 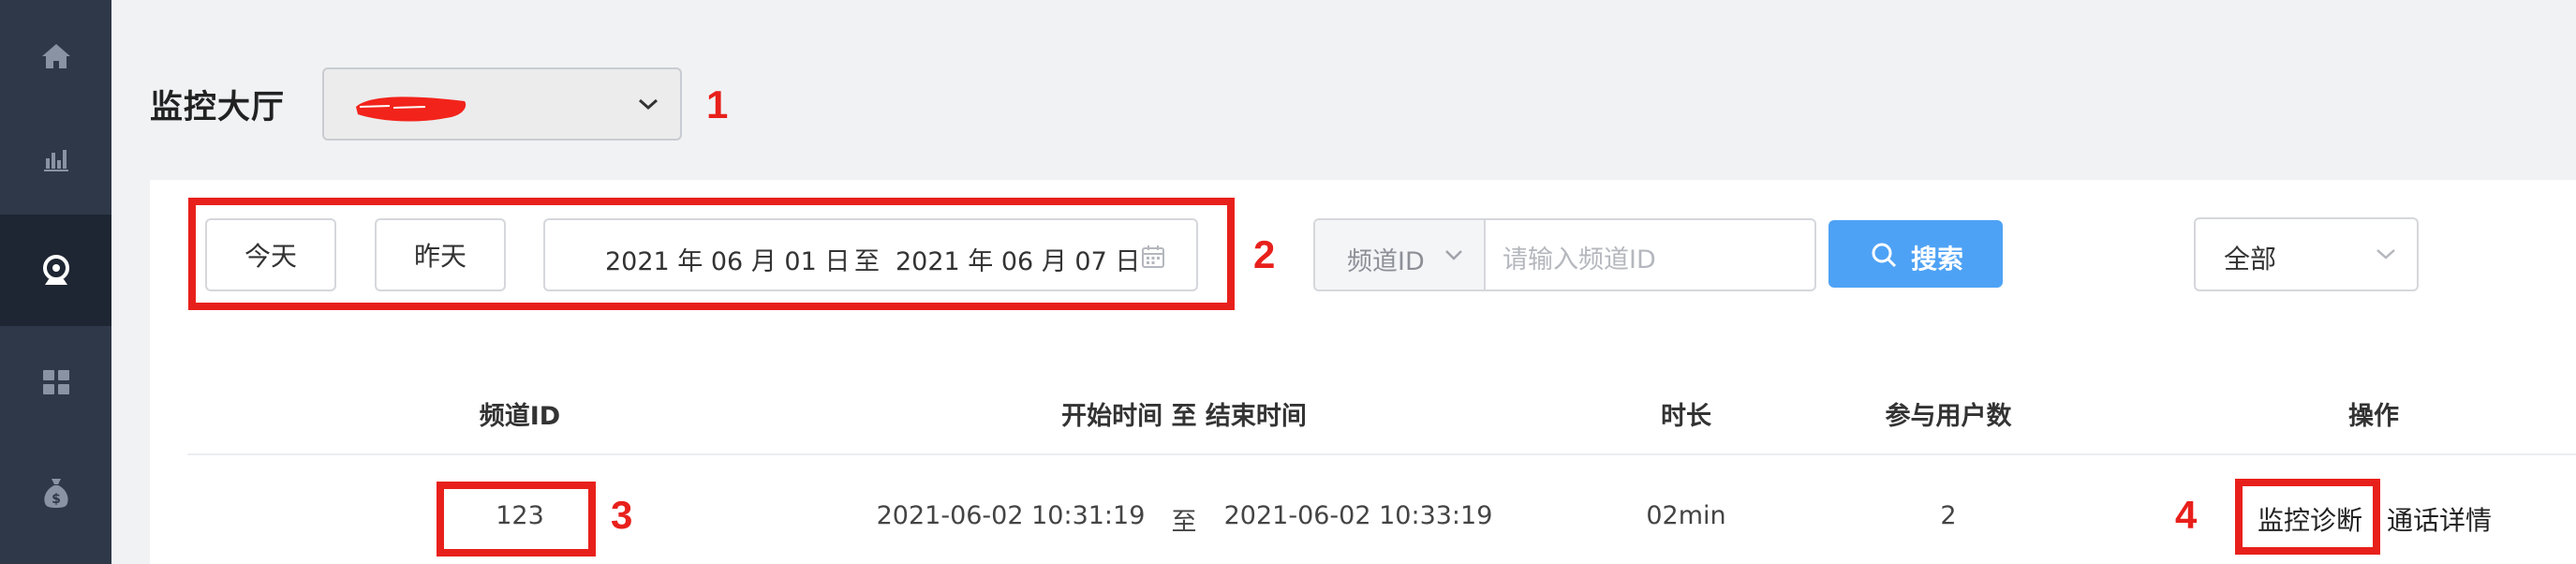 I want to click on channel-search-group: 频道ID 请输入频道ID, so click(x=1565, y=254).